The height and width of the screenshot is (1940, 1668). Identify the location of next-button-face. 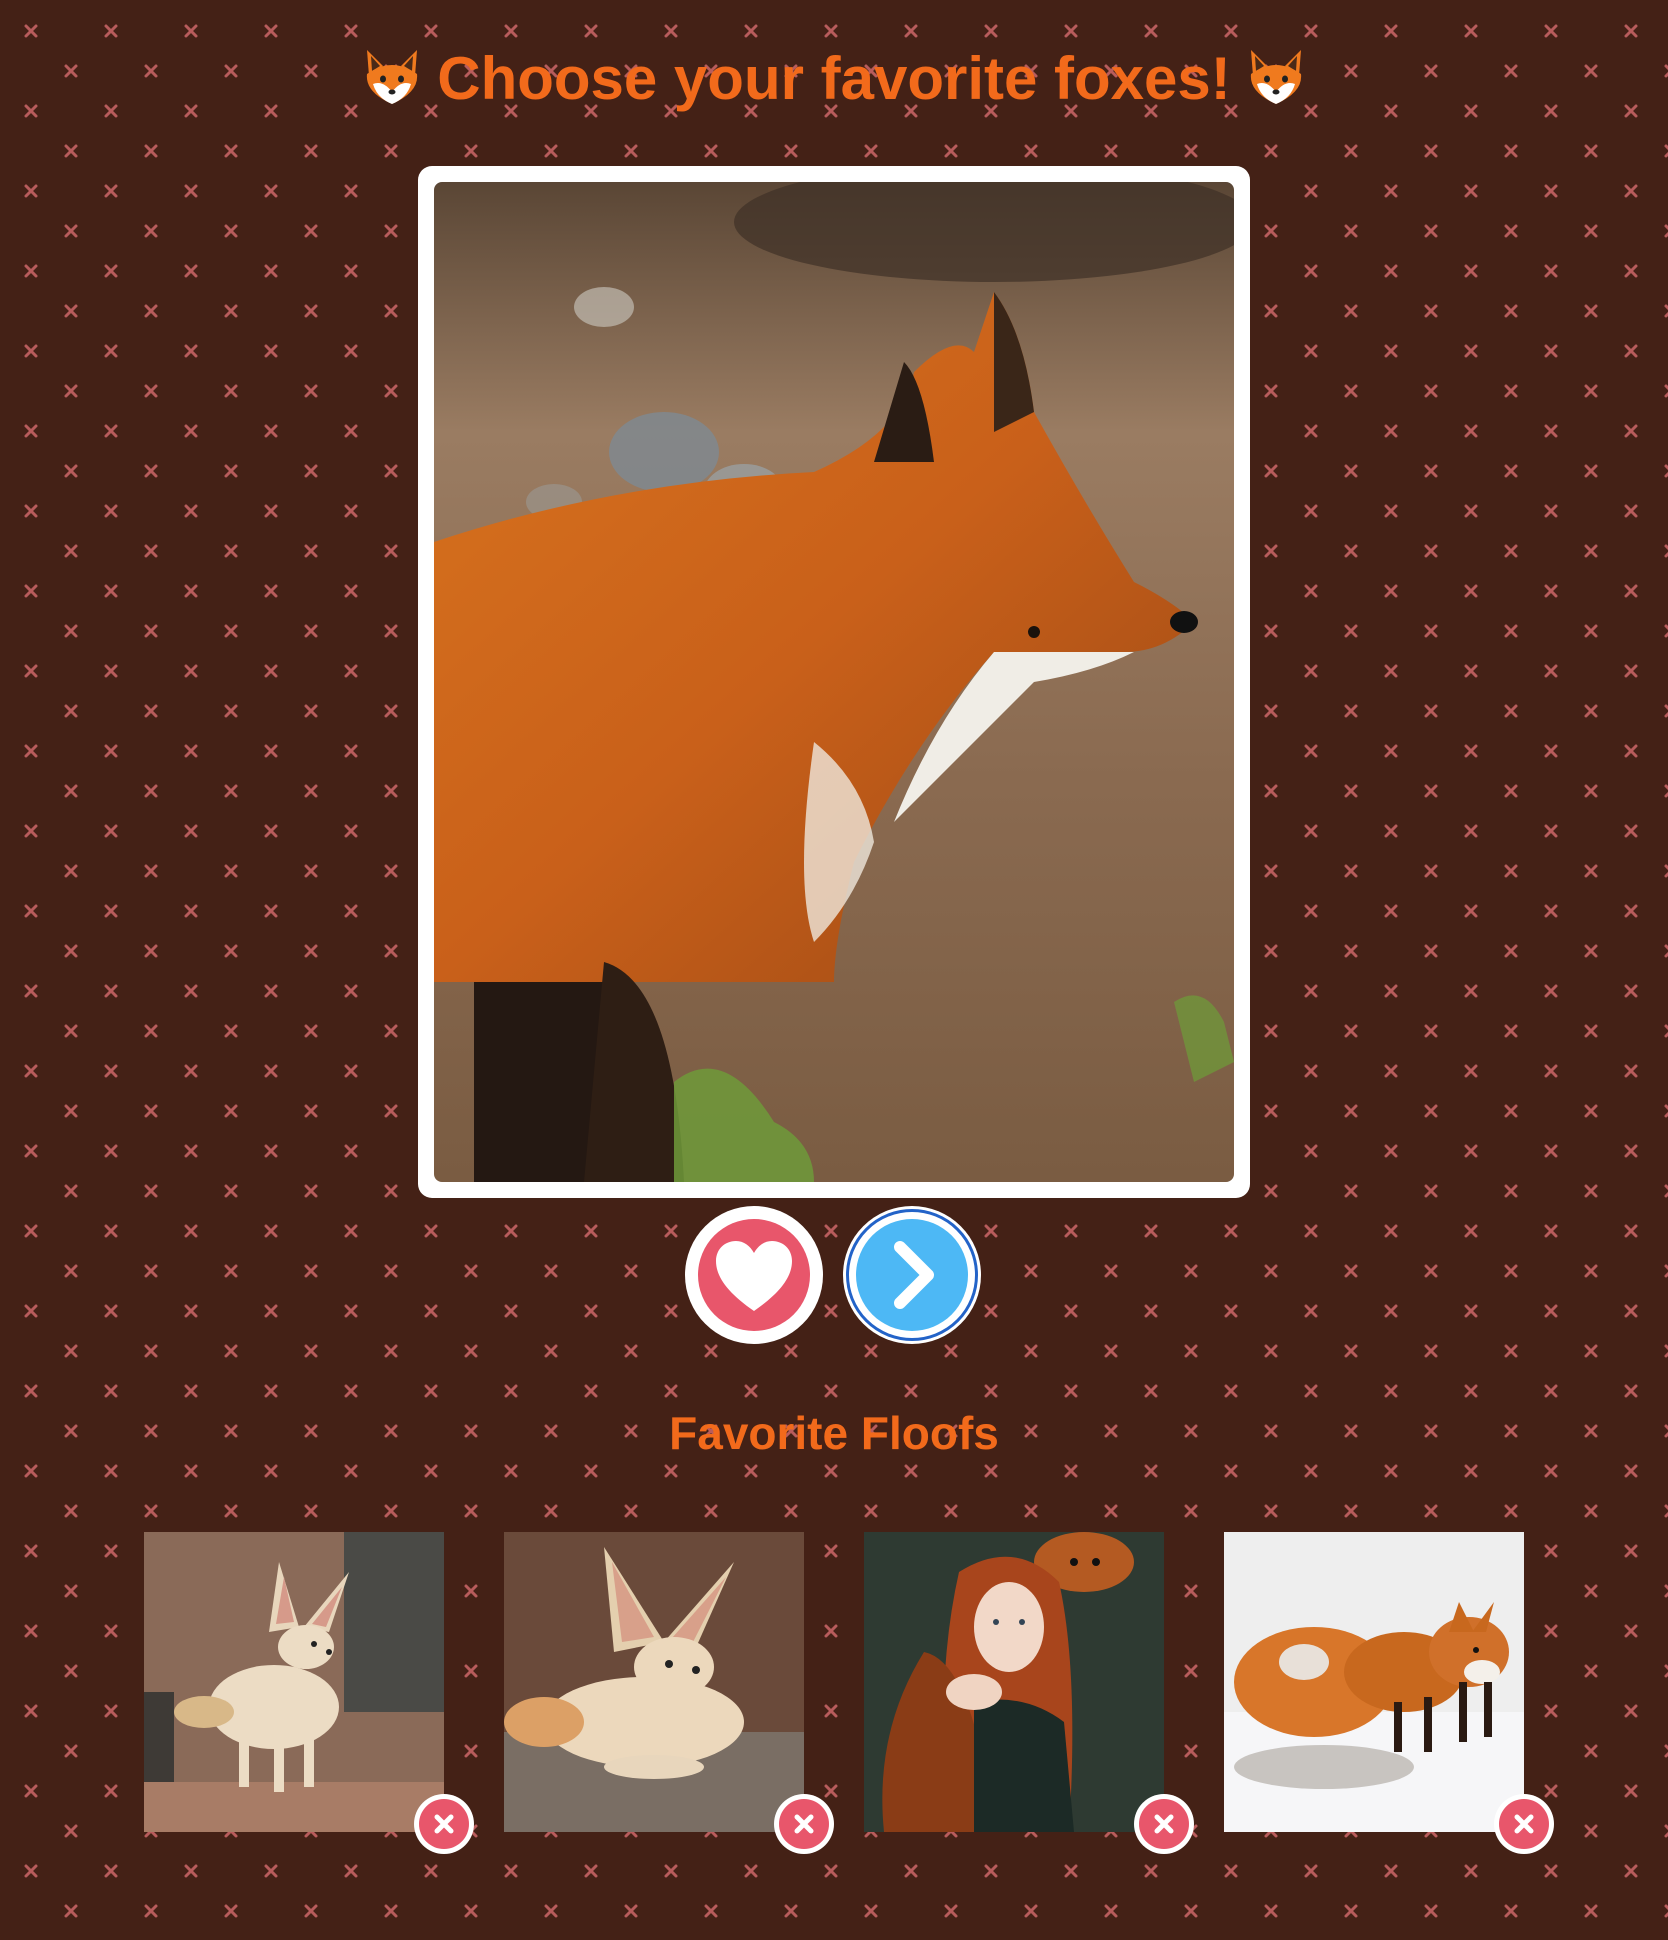
(912, 1275).